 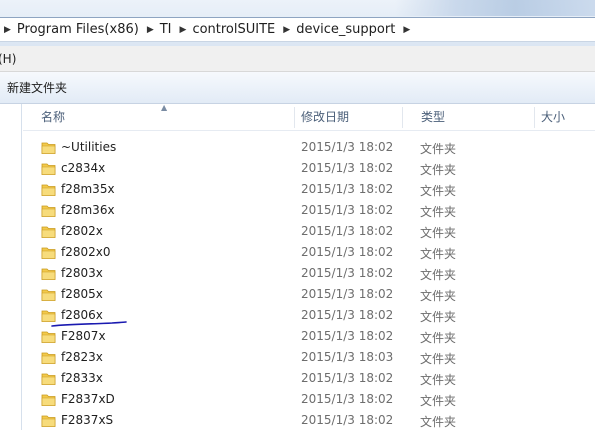 I want to click on file-name: f28m36x, so click(x=88, y=210).